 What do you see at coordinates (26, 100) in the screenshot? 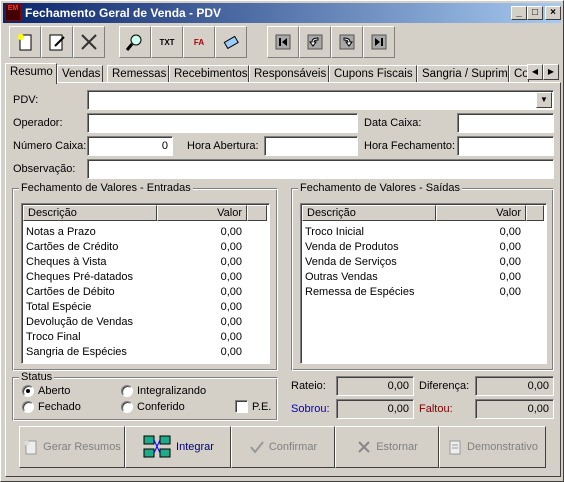
I see `pdv-label: PDV:` at bounding box center [26, 100].